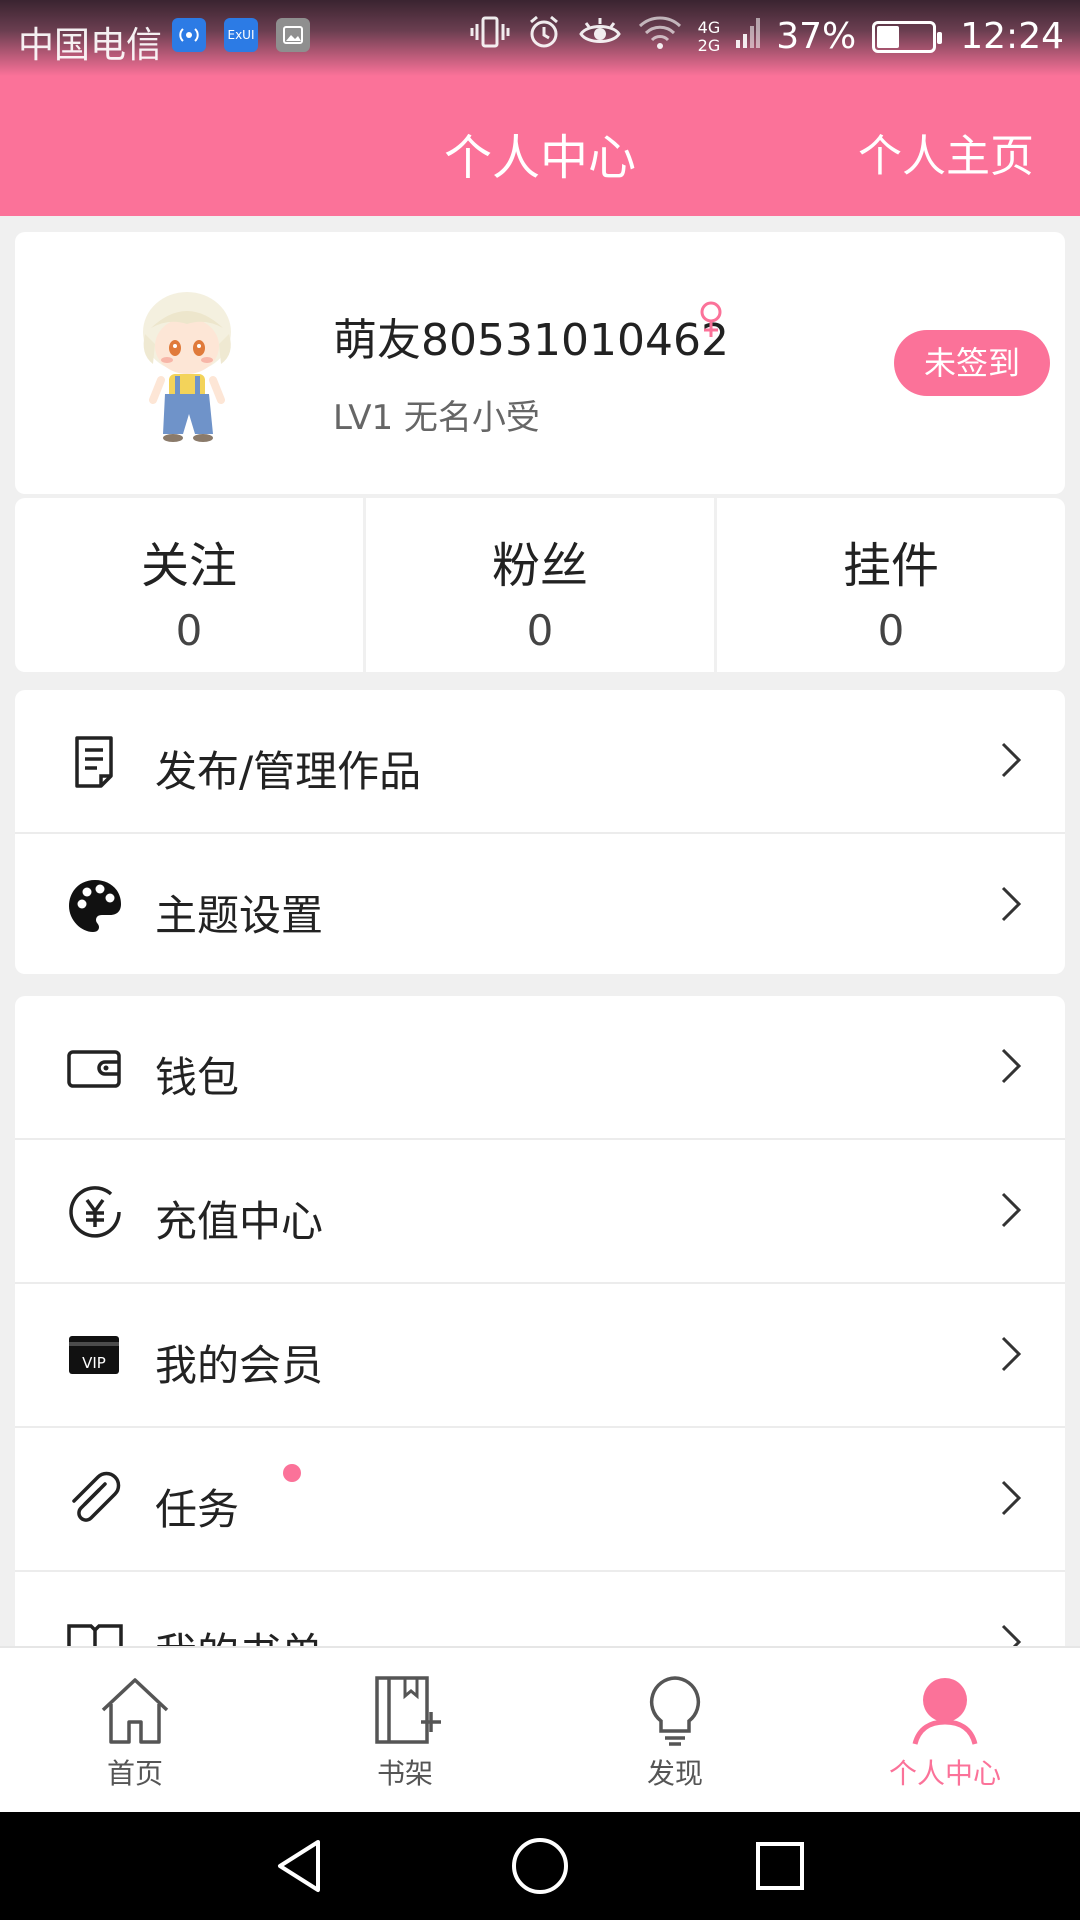 This screenshot has height=1920, width=1080. Describe the element at coordinates (780, 1866) in the screenshot. I see `recents-icon` at that location.